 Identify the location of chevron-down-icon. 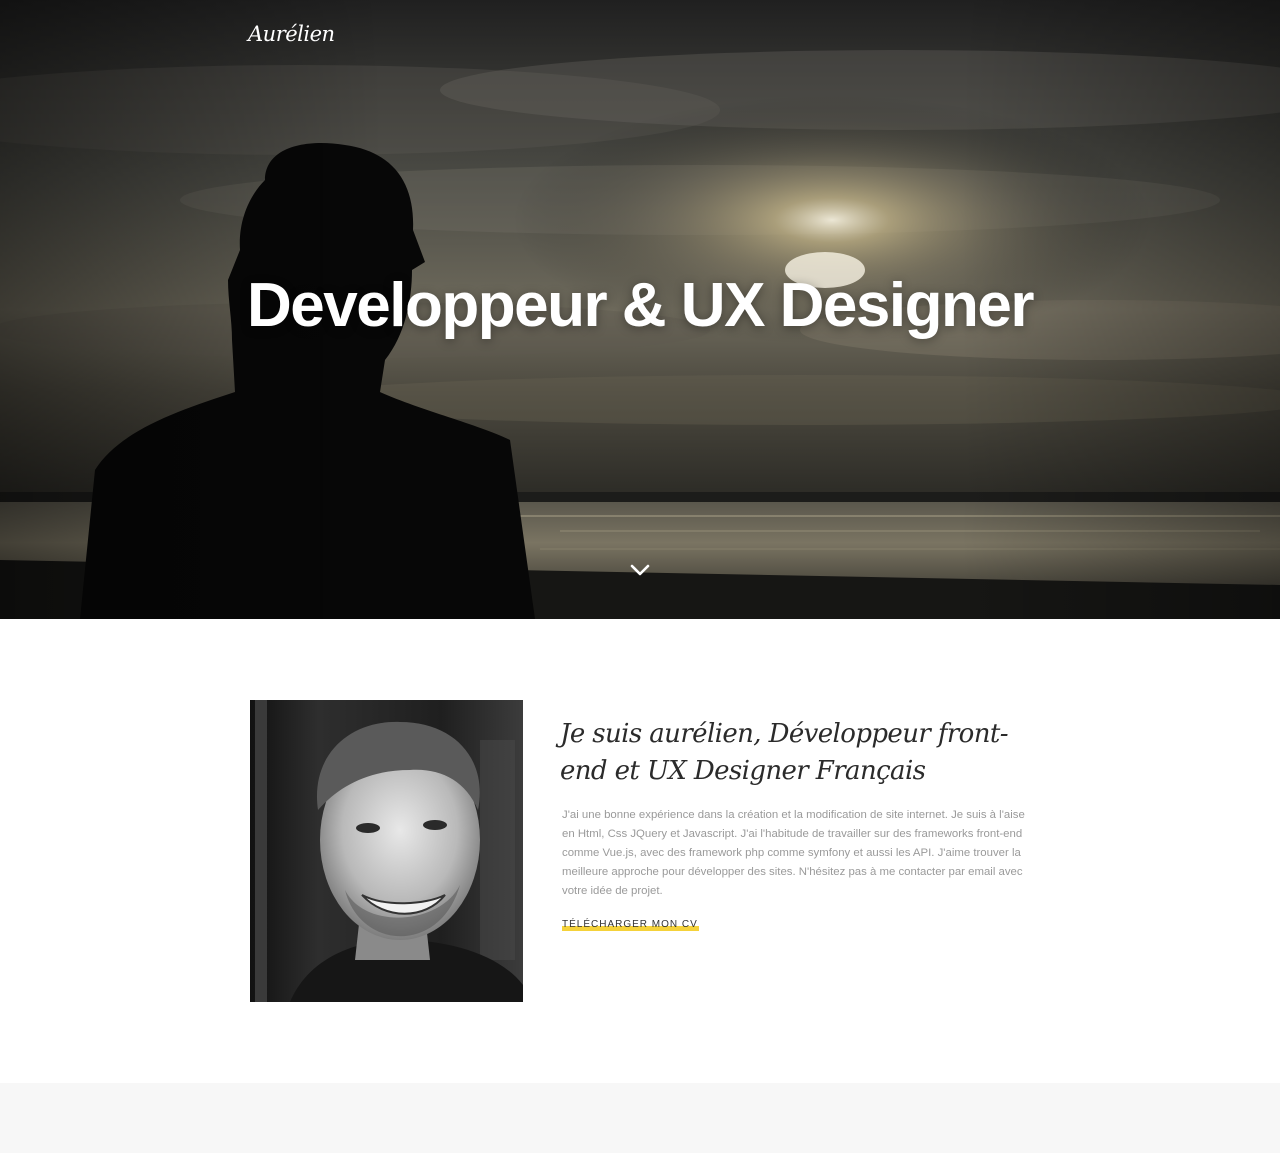
(640, 570).